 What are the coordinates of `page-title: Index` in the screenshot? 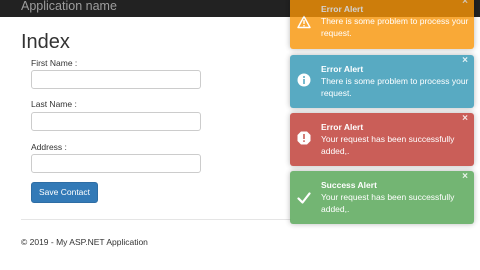 It's located at (45, 42).